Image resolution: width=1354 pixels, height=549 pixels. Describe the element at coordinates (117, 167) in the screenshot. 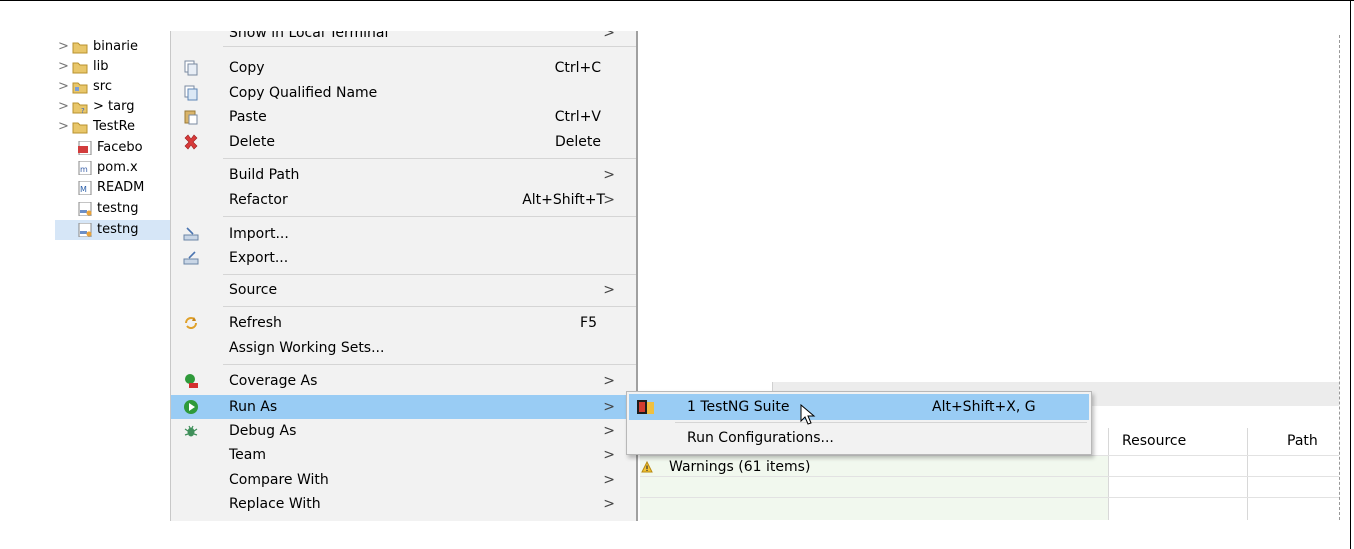

I see `tree-item-label: pom.x` at that location.